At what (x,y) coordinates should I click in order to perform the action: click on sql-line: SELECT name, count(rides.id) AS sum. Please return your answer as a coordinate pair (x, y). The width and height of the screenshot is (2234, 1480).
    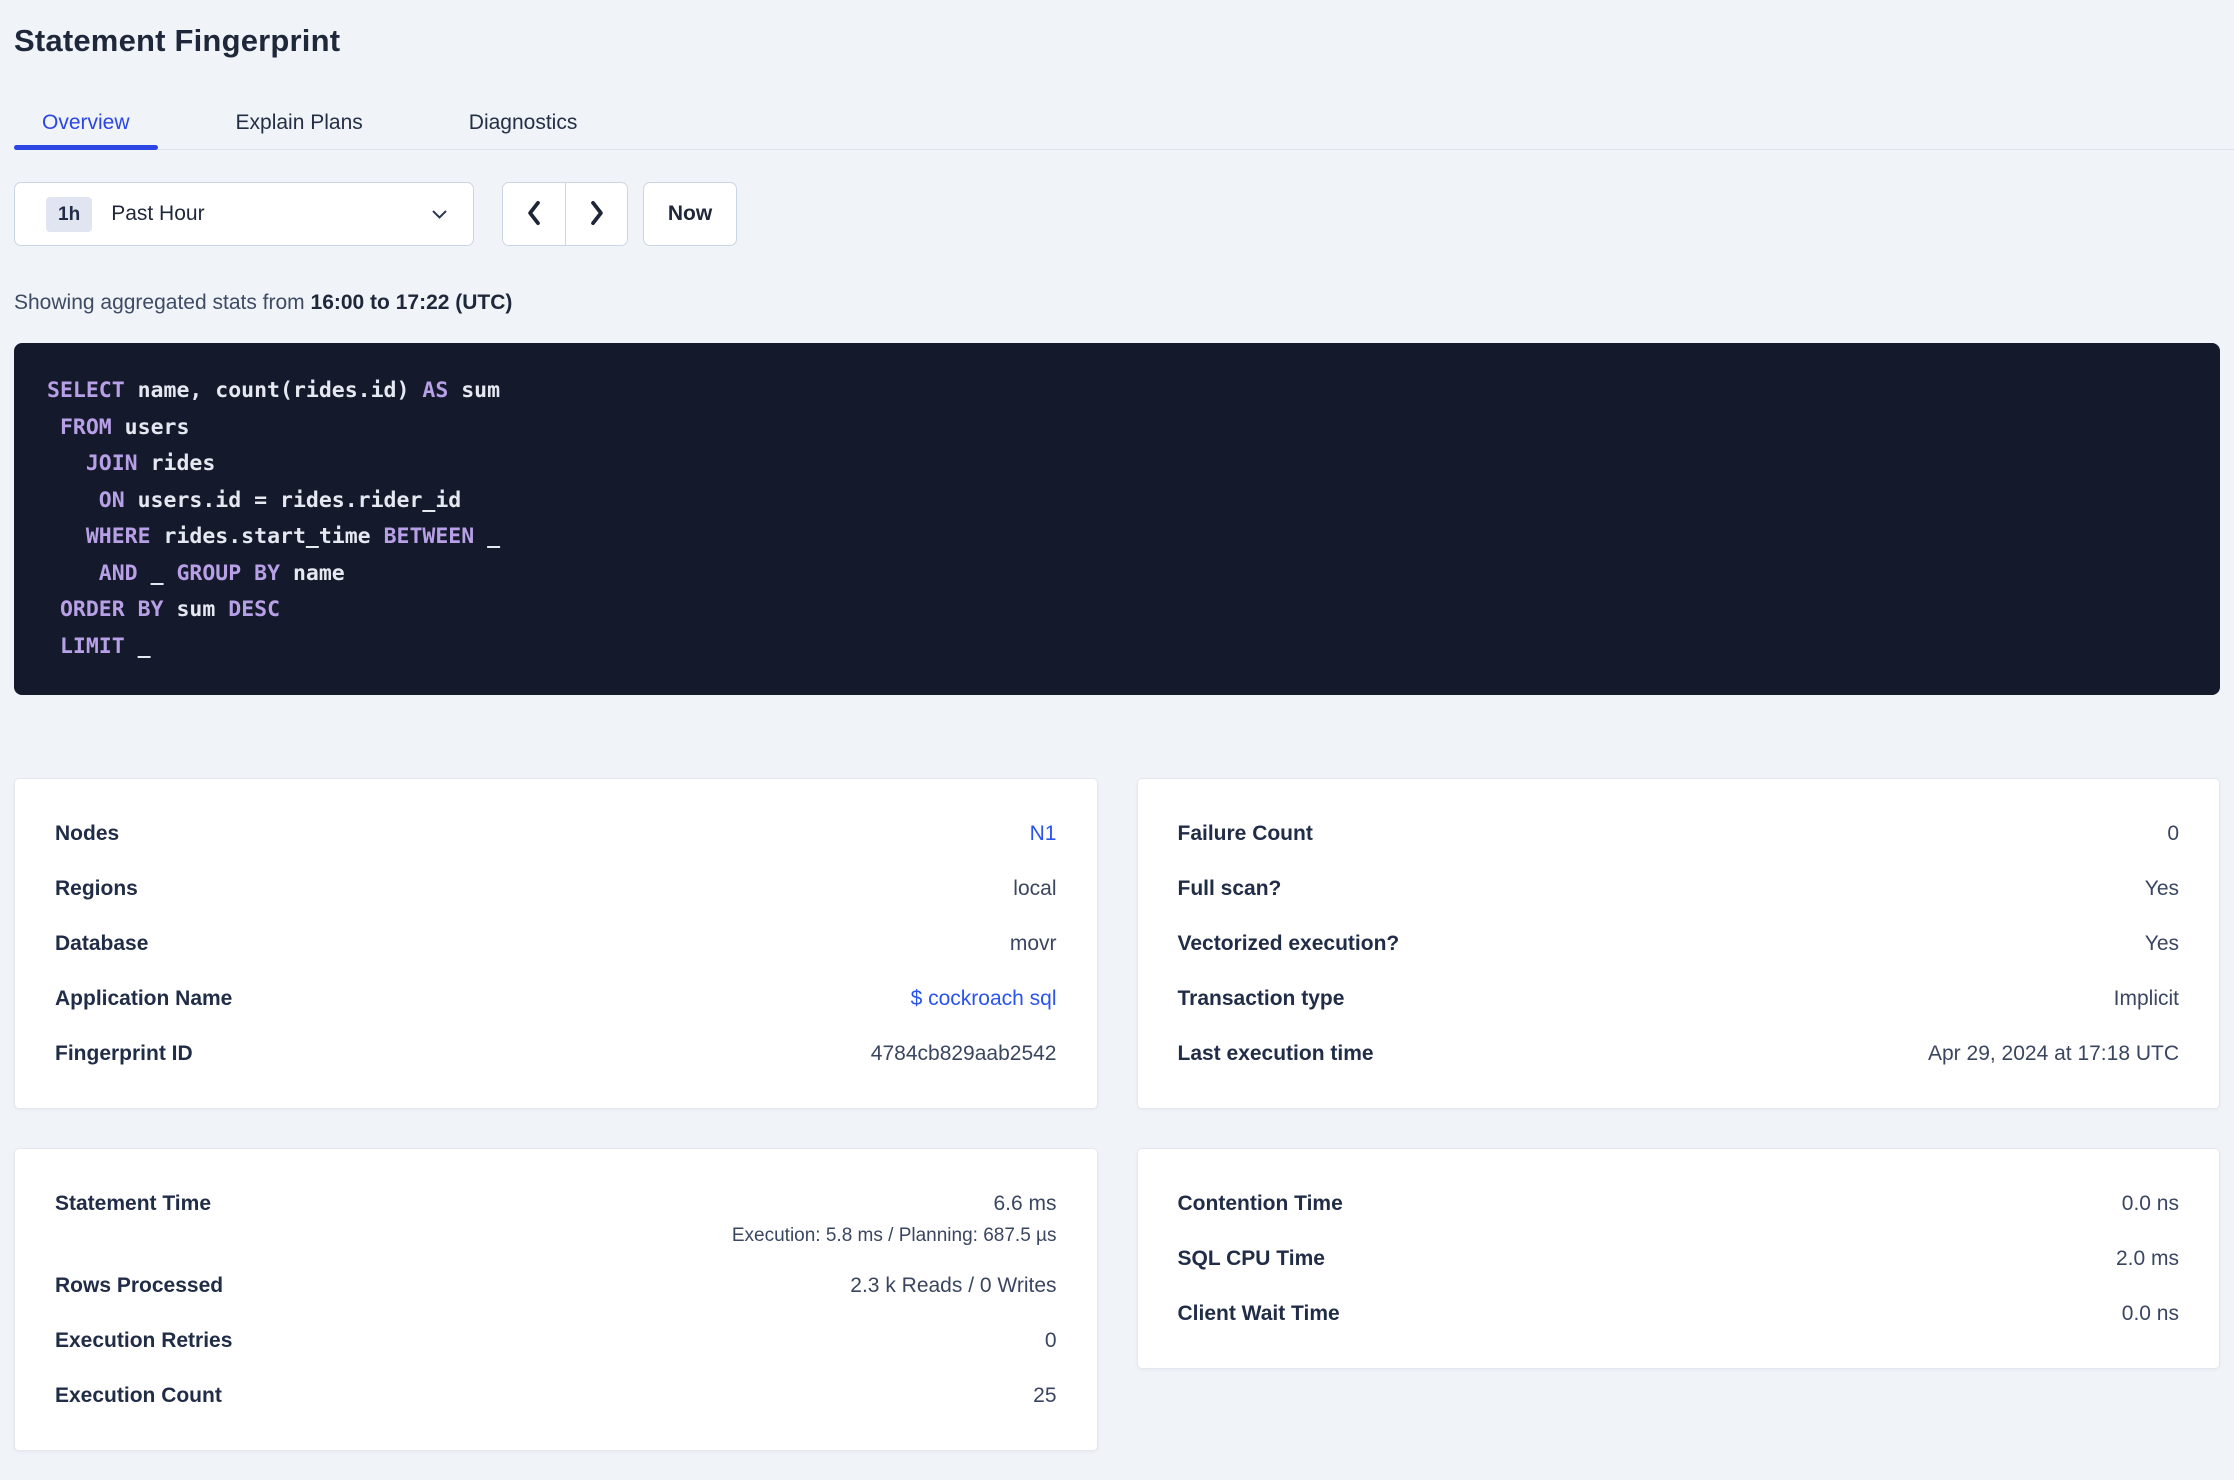
    Looking at the image, I should click on (274, 390).